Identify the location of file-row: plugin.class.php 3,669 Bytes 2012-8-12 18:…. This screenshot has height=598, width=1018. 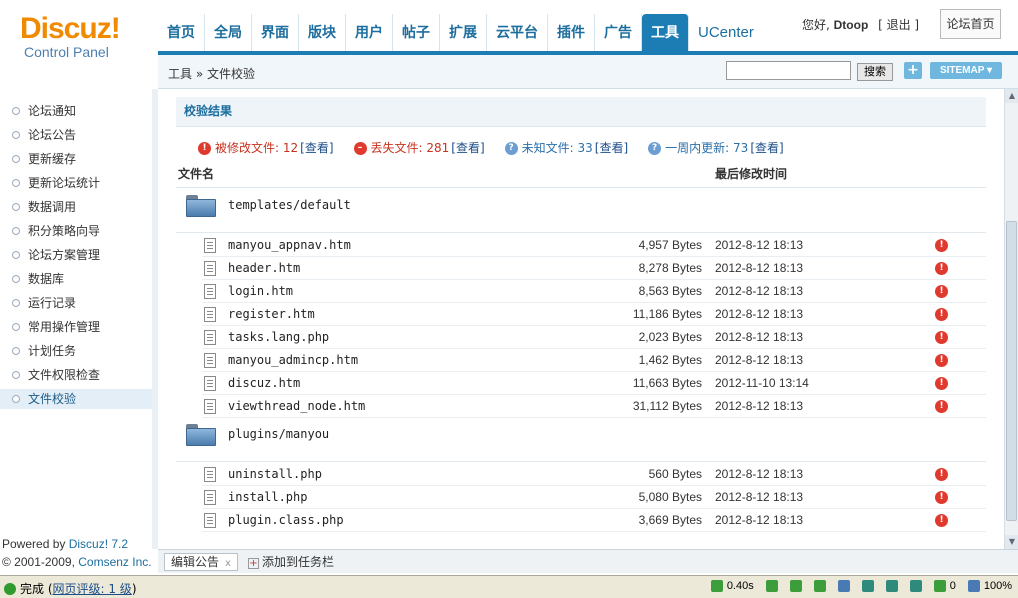
(594, 520).